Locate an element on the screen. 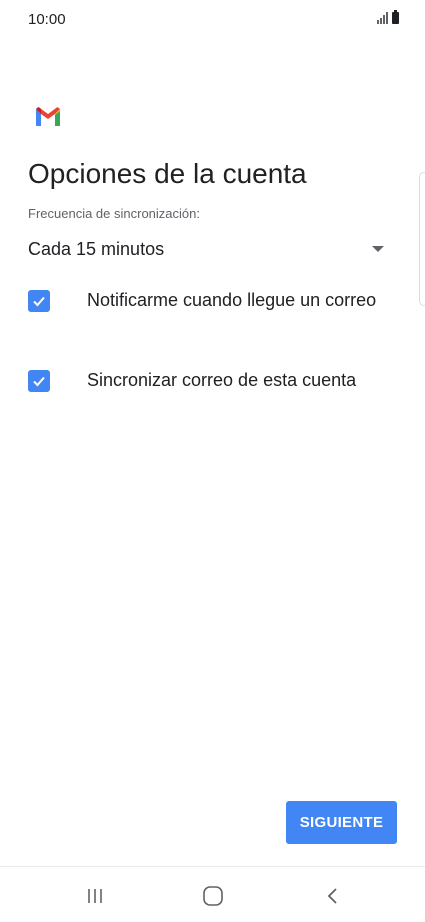 This screenshot has height=922, width=425. sync-checkbox is located at coordinates (39, 380).